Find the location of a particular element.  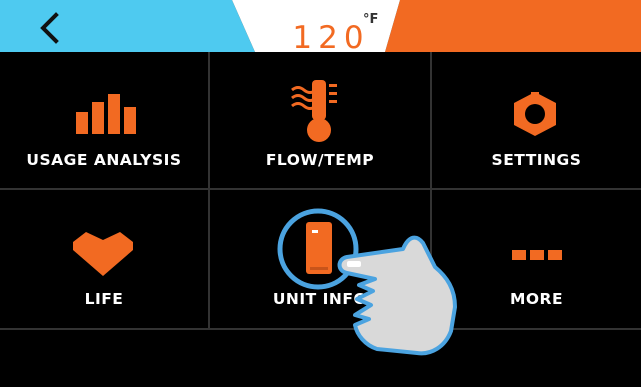

tile-more: MORE is located at coordinates (536, 259).